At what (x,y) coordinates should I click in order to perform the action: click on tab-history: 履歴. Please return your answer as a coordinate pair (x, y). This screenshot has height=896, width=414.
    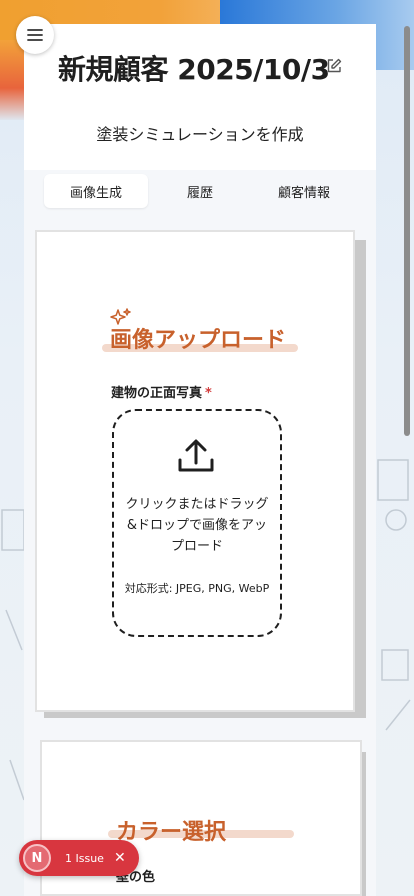
    Looking at the image, I should click on (200, 191).